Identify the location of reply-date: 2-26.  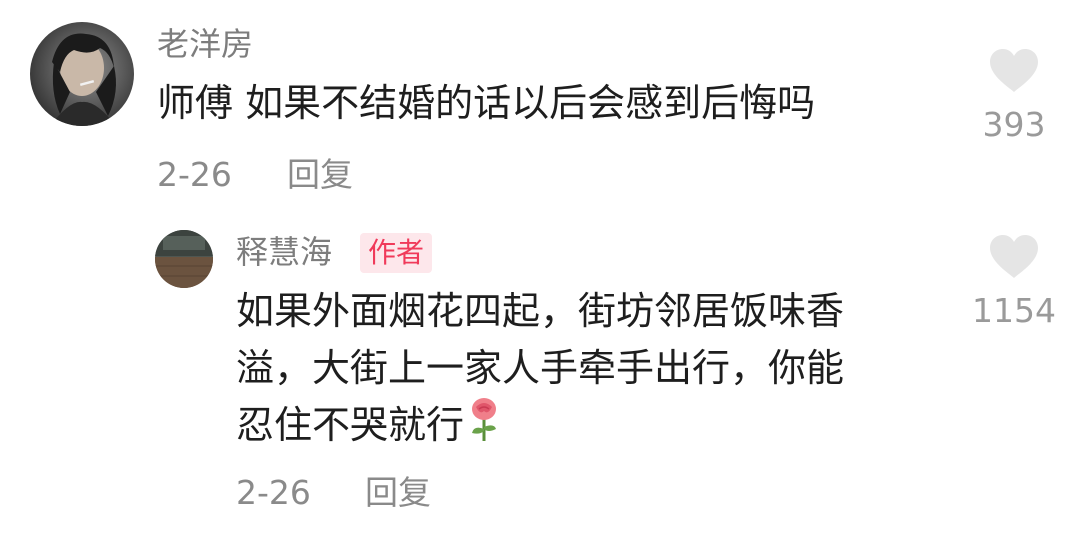
(273, 492).